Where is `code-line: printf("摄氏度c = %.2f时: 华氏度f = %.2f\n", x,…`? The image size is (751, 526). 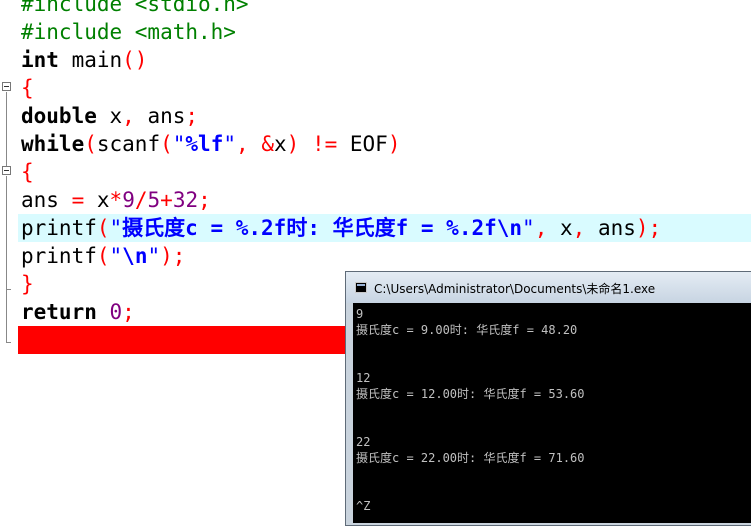 code-line: printf("摄氏度c = %.2f时: 华氏度f = %.2f\n", x,… is located at coordinates (384, 228).